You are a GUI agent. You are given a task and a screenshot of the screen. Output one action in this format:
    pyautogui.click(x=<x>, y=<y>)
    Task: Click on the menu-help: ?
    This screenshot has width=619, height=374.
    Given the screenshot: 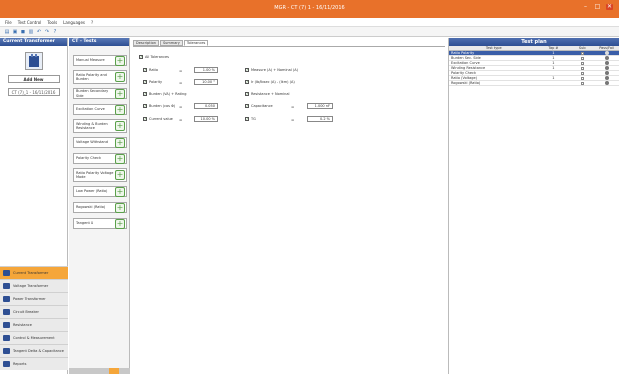 What is the action you would take?
    pyautogui.click(x=92, y=22)
    